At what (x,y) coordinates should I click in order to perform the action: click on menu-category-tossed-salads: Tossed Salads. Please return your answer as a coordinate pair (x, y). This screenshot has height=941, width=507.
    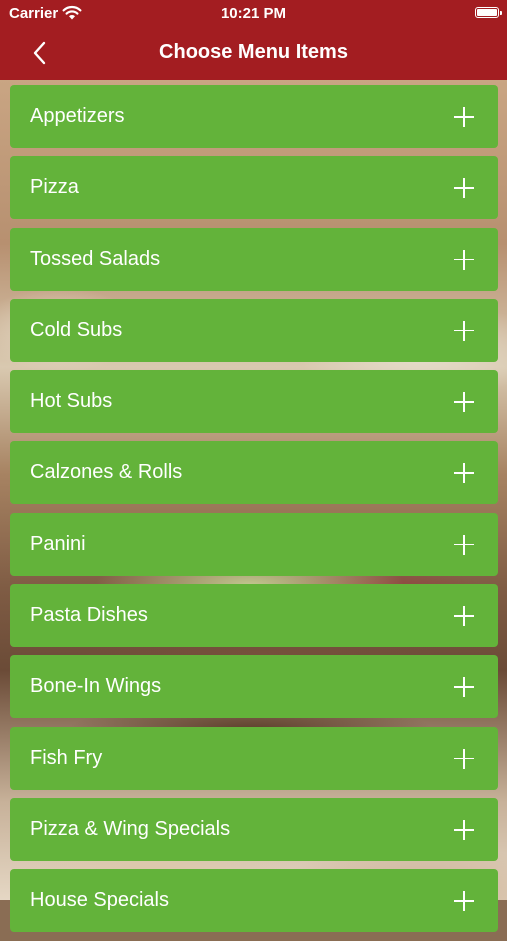
    Looking at the image, I should click on (254, 259).